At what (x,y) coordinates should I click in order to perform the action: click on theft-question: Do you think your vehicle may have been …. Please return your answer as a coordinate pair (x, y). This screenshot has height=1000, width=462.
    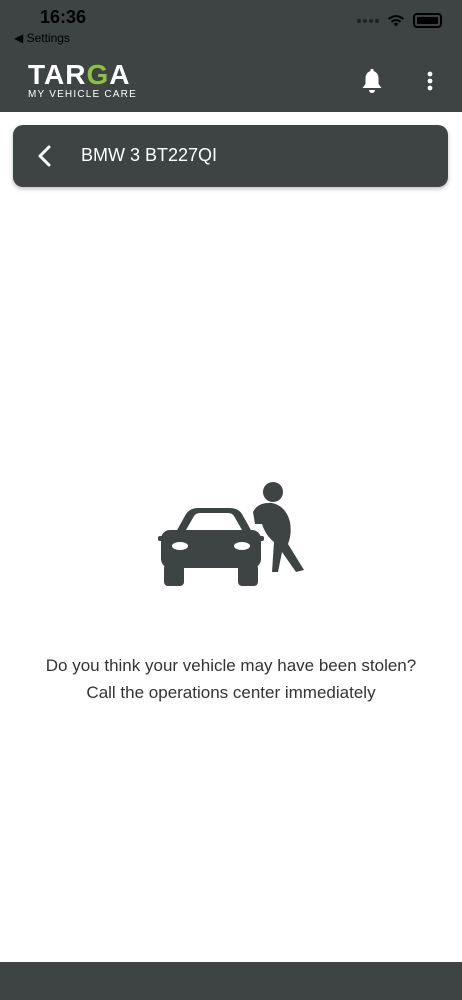
    Looking at the image, I should click on (231, 665).